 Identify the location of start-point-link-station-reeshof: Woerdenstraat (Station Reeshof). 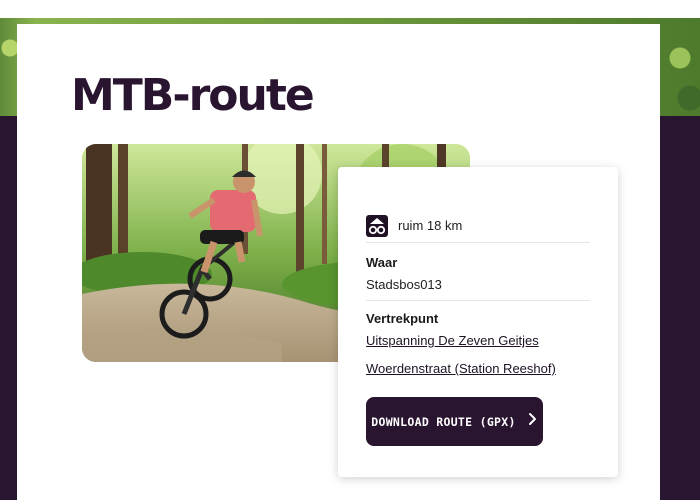
(478, 368).